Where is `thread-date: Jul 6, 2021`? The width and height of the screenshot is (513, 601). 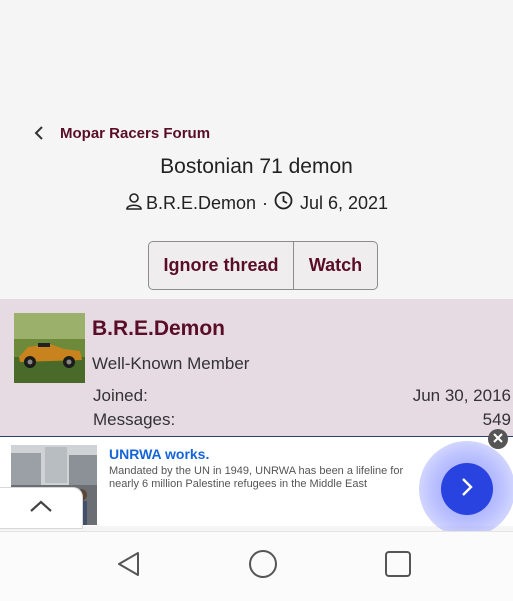 thread-date: Jul 6, 2021 is located at coordinates (344, 203).